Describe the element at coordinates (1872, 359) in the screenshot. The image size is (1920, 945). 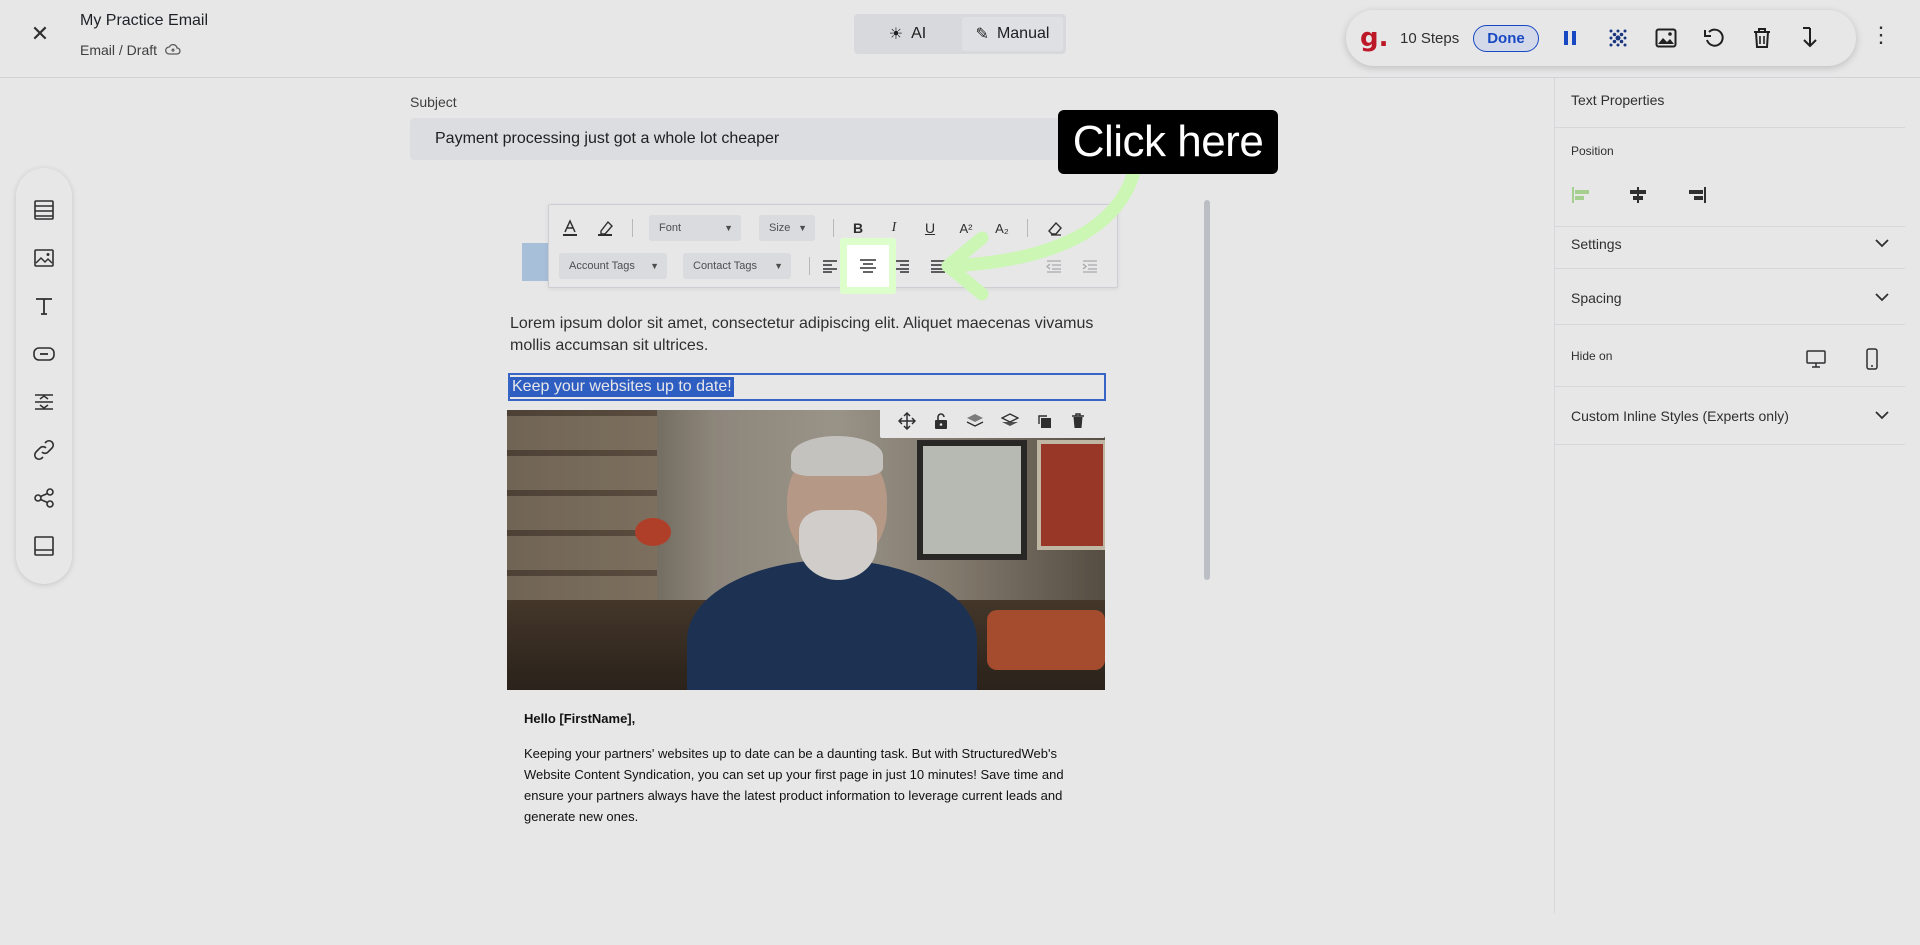
I see `mobile-icon` at that location.